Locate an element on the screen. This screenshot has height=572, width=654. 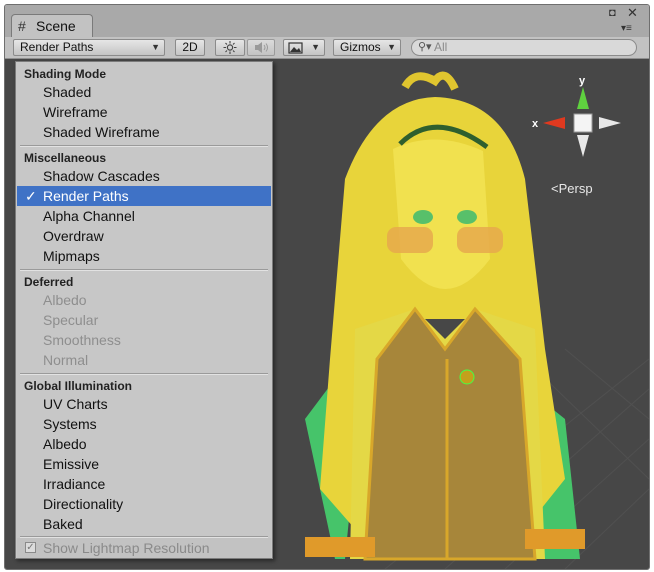
gizmo-y-label: y is located at coordinates (582, 81).